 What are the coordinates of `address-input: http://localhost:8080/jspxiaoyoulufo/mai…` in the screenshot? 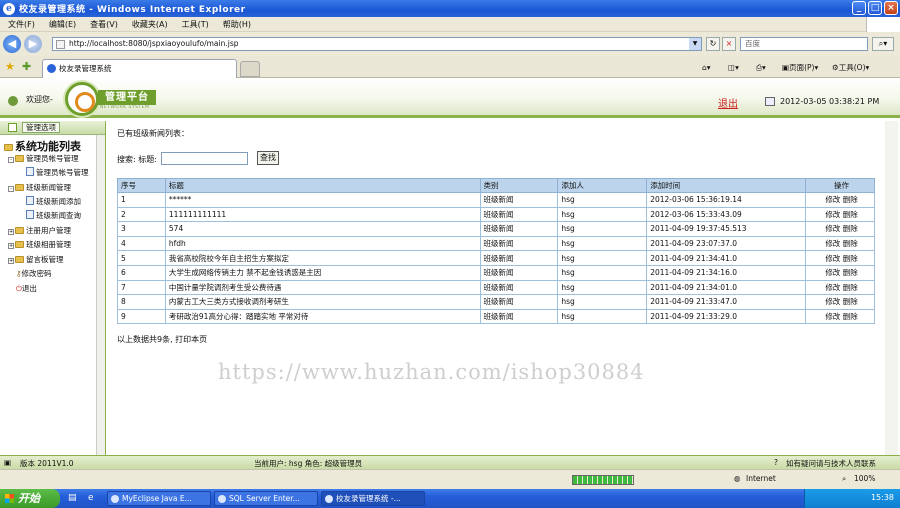 It's located at (377, 44).